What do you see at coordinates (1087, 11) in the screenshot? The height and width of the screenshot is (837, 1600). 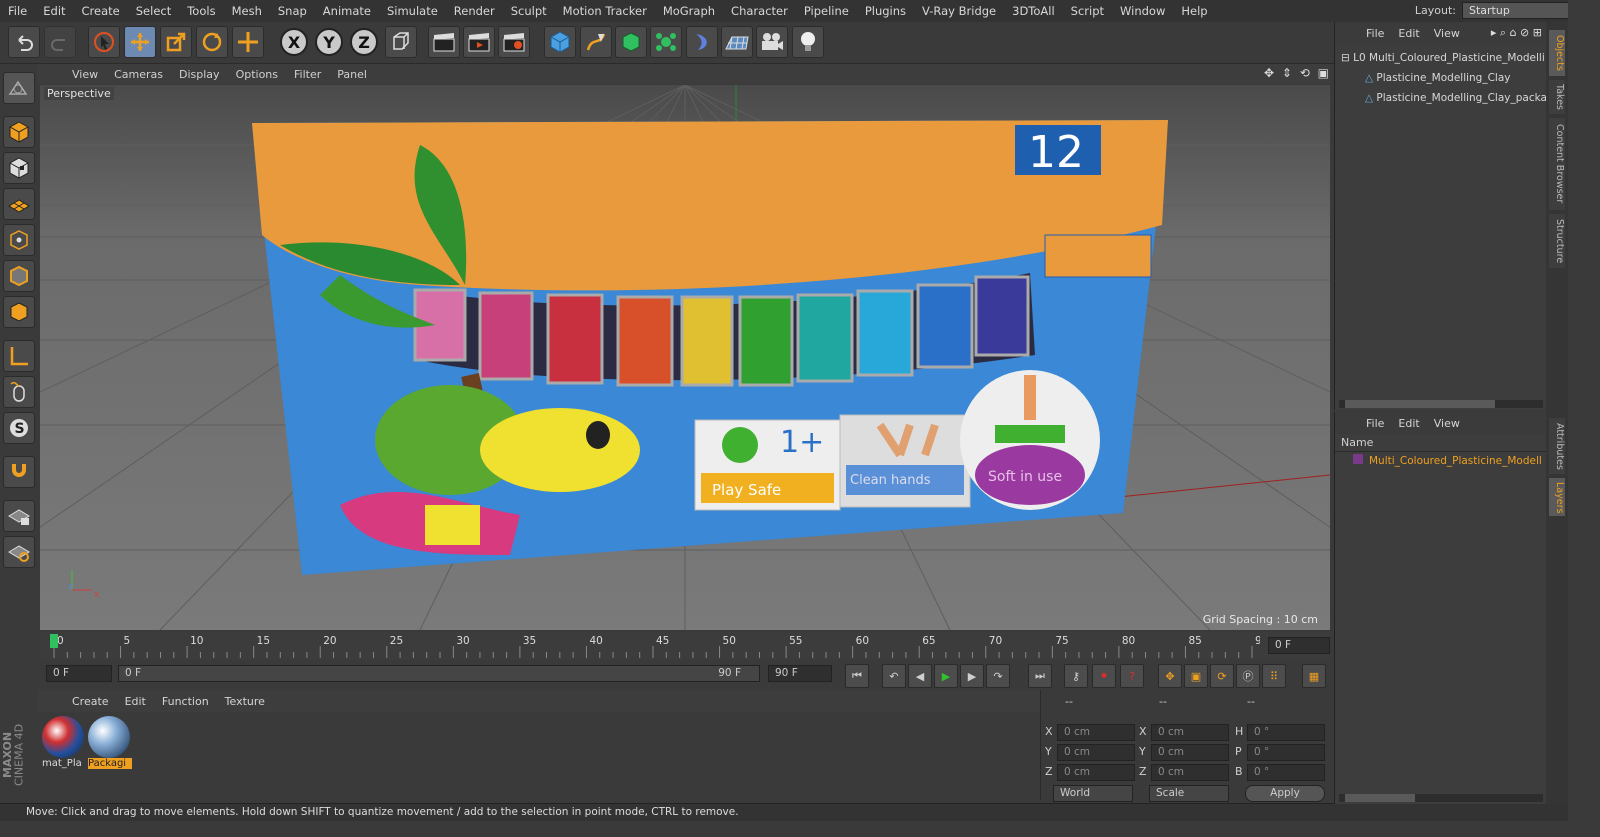 I see `menu-script: Script` at bounding box center [1087, 11].